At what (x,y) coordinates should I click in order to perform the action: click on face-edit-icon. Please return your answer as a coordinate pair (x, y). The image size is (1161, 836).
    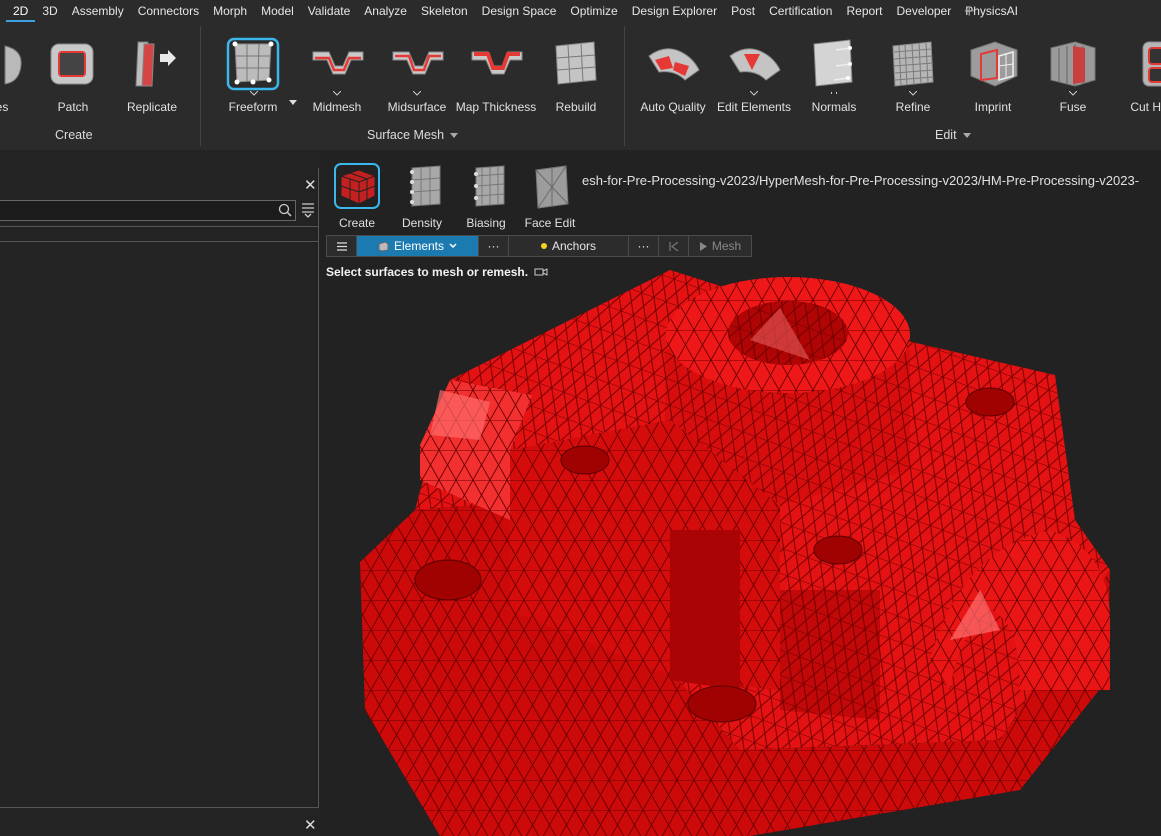
    Looking at the image, I should click on (550, 186).